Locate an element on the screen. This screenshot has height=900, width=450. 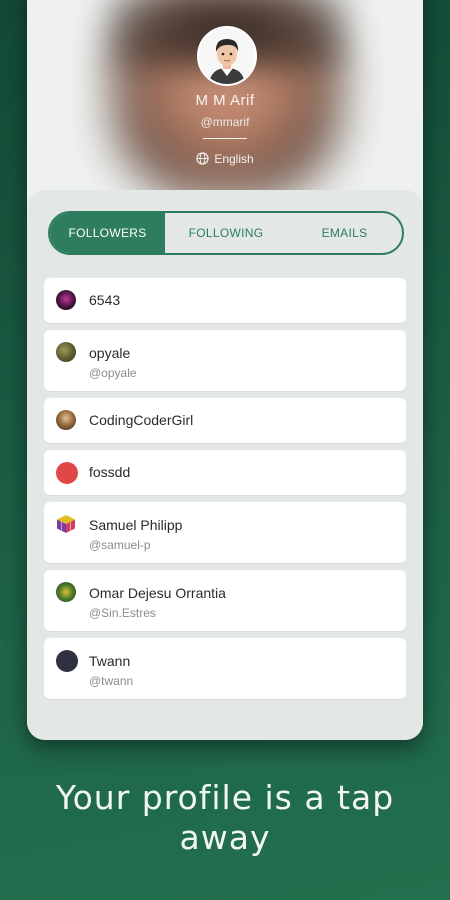
profile-name: M M Arif is located at coordinates (225, 100).